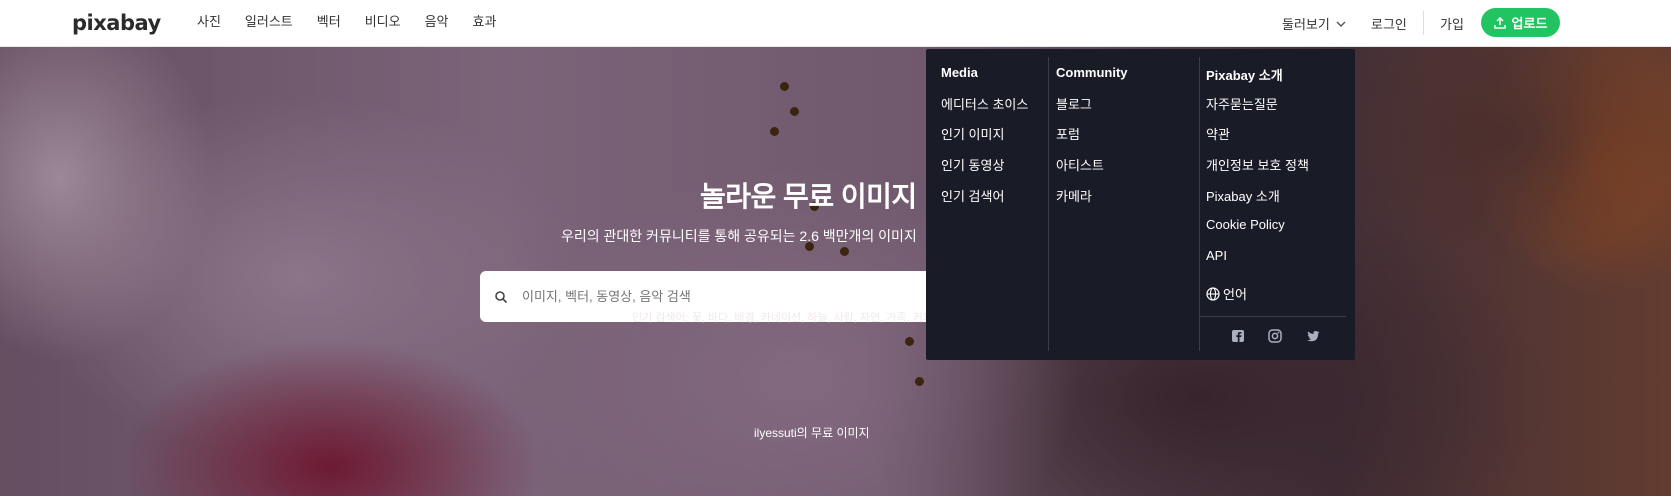 The height and width of the screenshot is (496, 1671). I want to click on menu-item-artists: 아티스트, so click(1080, 164).